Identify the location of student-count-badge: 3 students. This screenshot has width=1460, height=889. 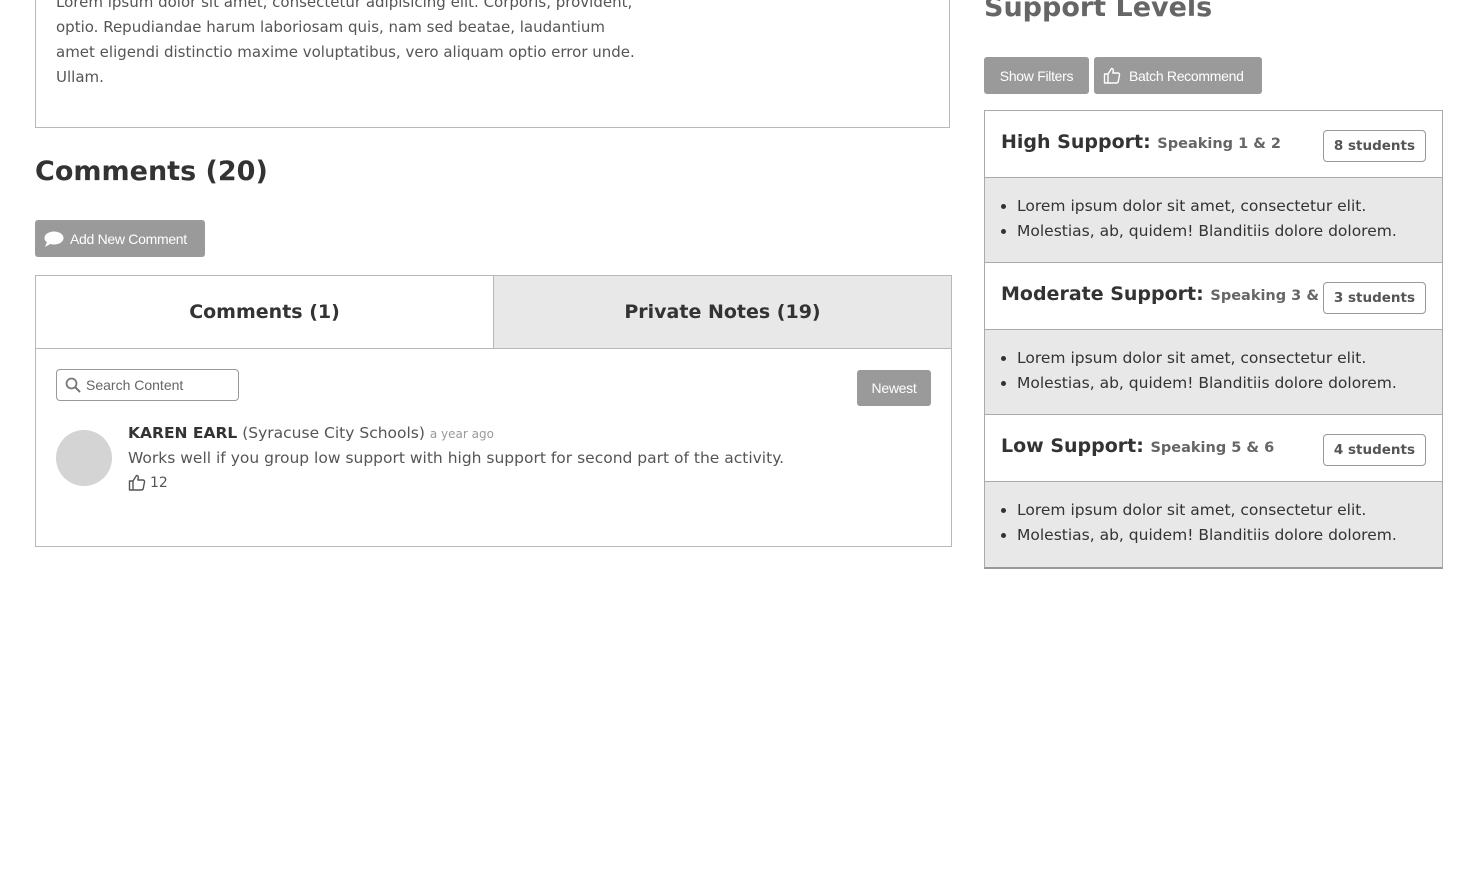
(1374, 298).